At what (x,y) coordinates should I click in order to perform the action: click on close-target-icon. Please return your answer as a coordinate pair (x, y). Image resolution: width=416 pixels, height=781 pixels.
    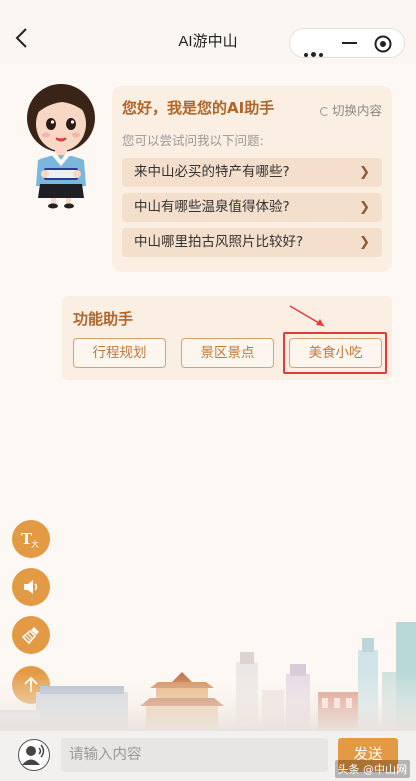
    Looking at the image, I should click on (383, 44).